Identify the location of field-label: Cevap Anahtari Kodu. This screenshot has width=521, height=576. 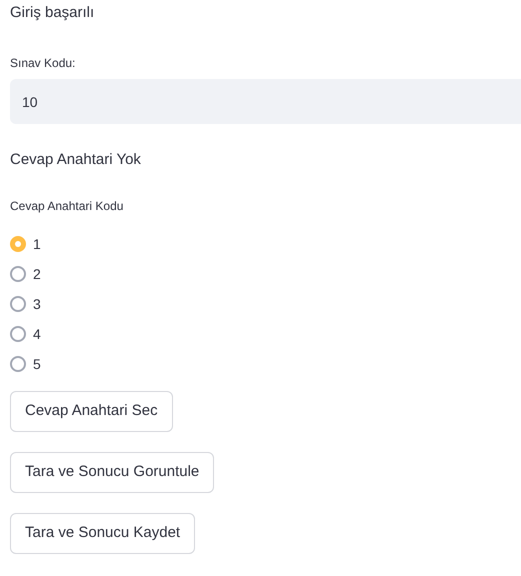
(67, 206).